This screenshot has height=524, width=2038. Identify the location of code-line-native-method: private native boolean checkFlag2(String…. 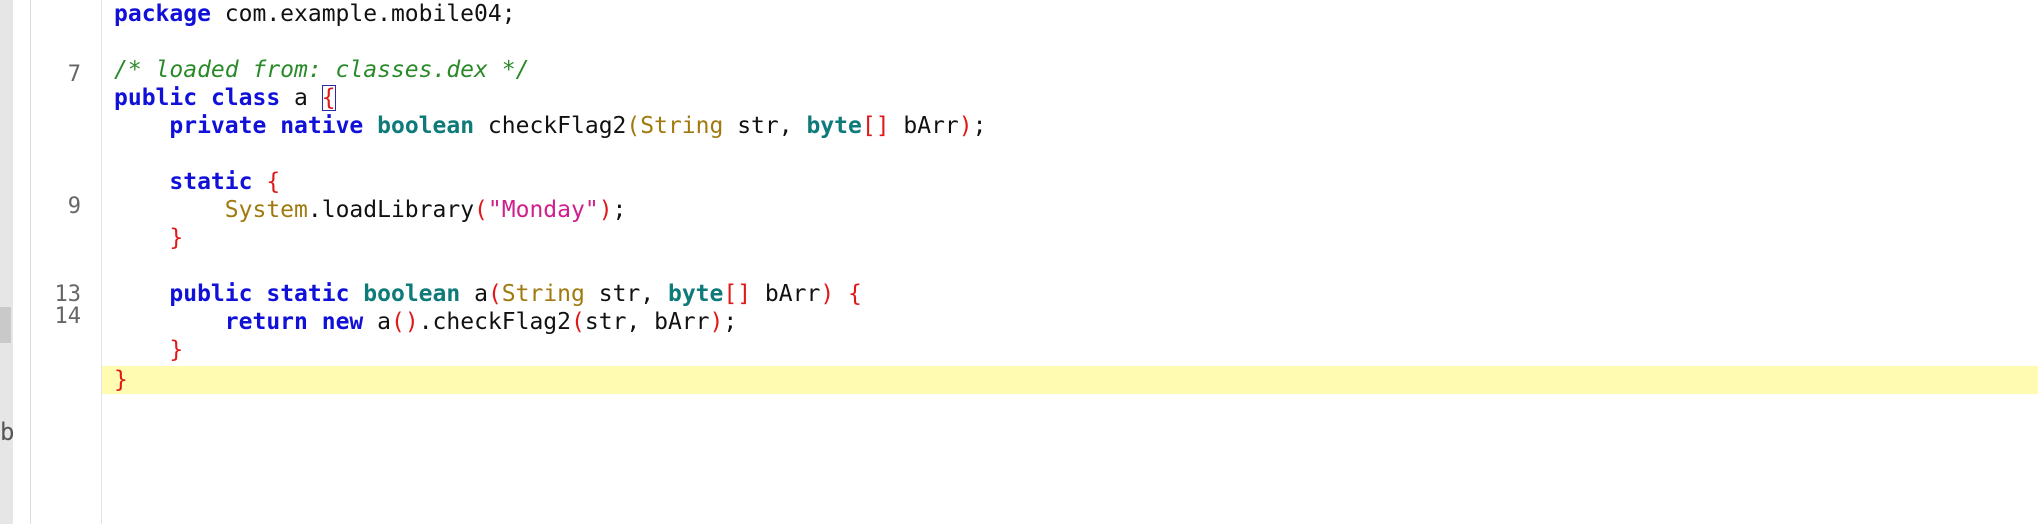
(1070, 126).